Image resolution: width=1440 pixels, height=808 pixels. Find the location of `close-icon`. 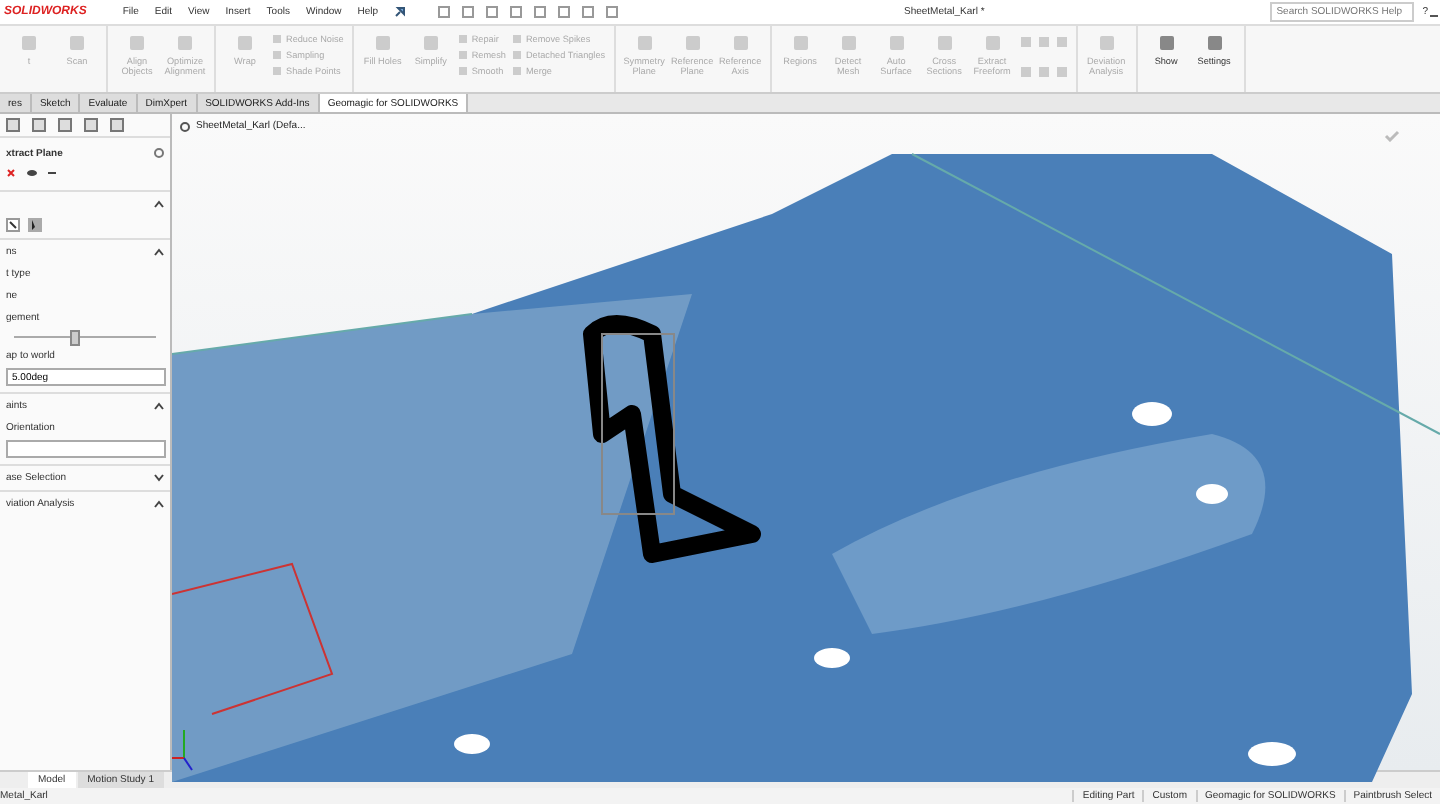

close-icon is located at coordinates (11, 173).